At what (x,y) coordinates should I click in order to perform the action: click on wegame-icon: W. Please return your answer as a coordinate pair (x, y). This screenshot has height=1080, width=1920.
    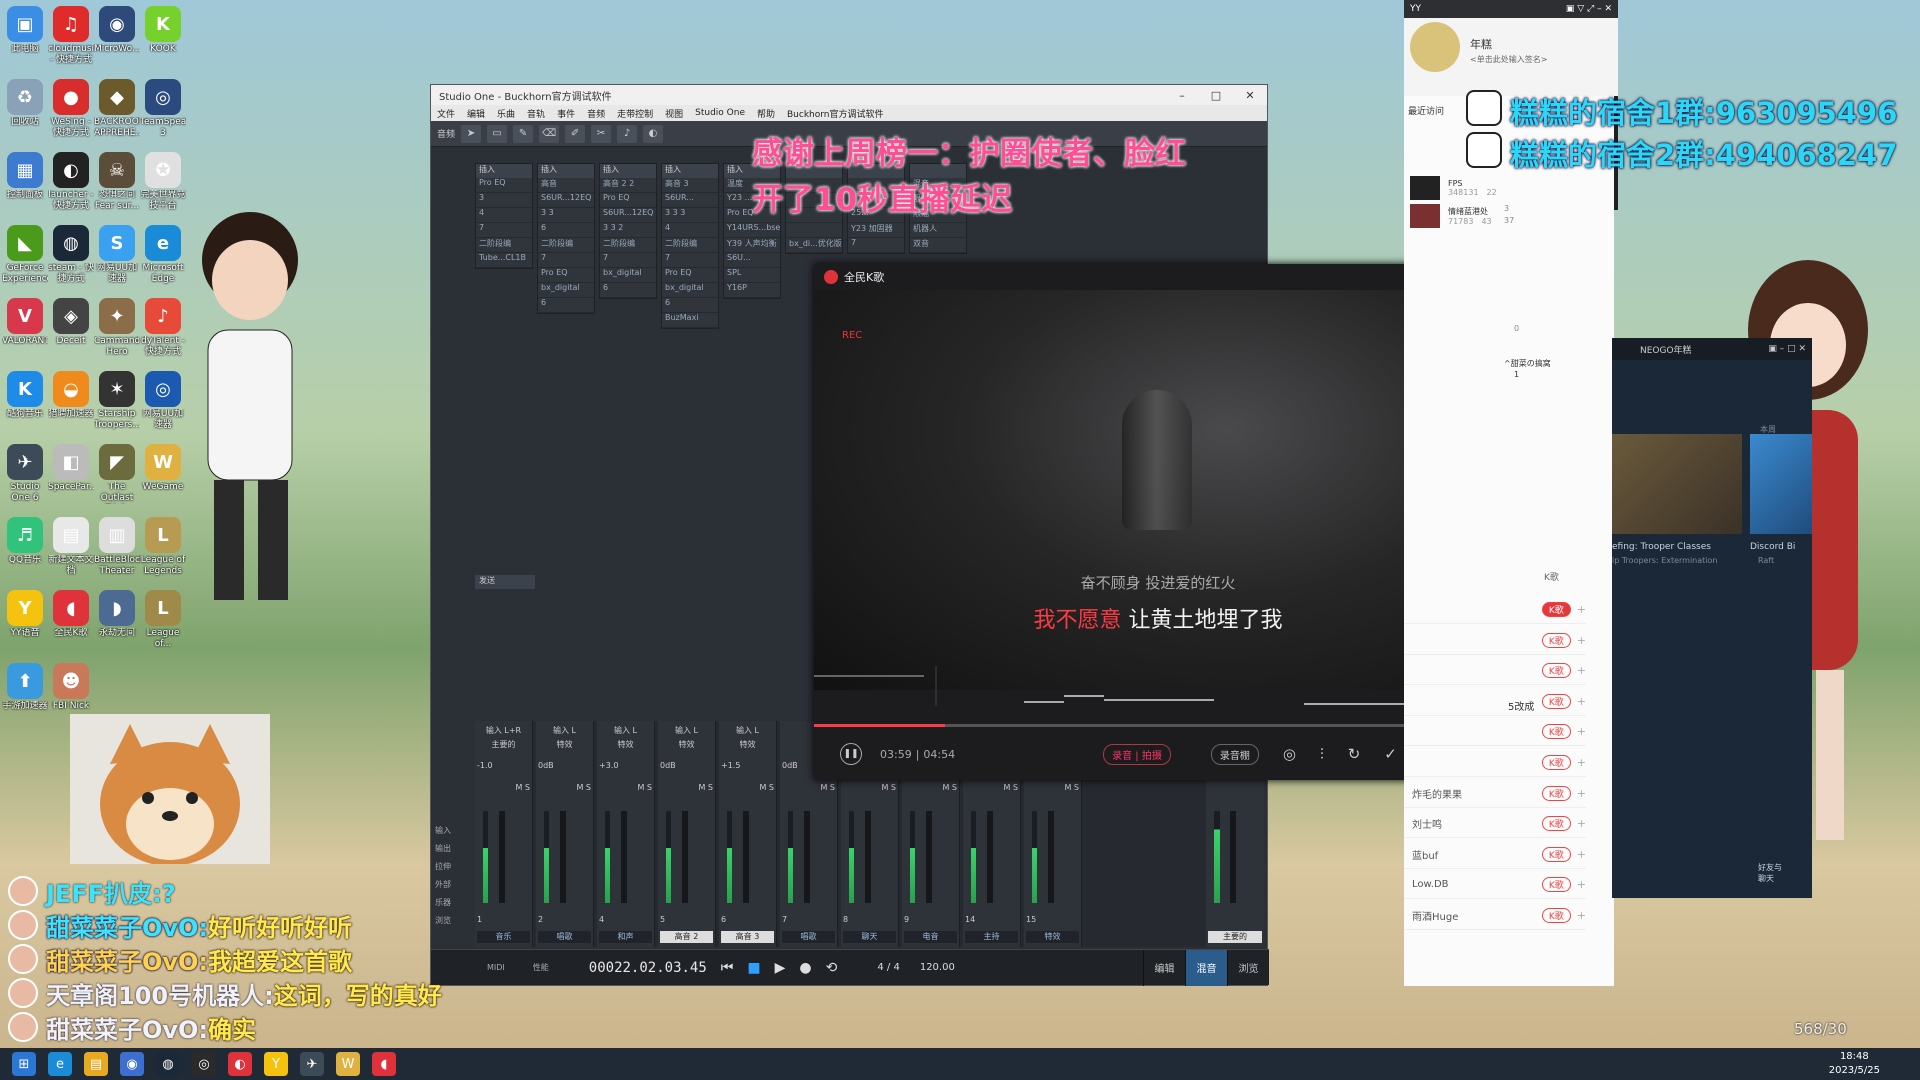
    Looking at the image, I should click on (348, 1064).